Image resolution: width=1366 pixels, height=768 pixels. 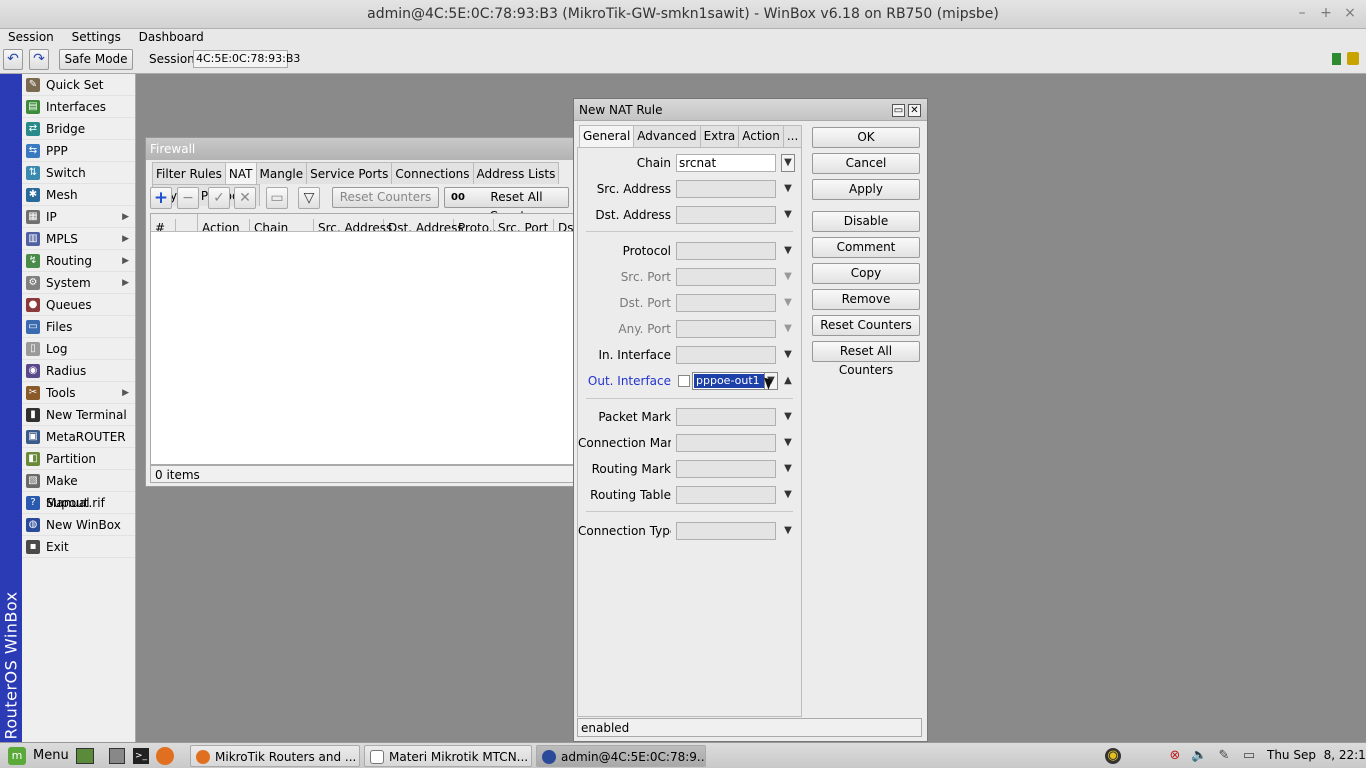 What do you see at coordinates (78, 129) in the screenshot?
I see `sidebar-item-bridge: ⇄ Bridge` at bounding box center [78, 129].